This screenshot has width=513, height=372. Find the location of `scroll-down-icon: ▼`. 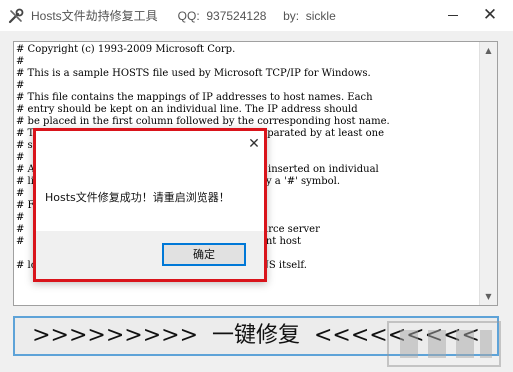

scroll-down-icon: ▼ is located at coordinates (488, 296).